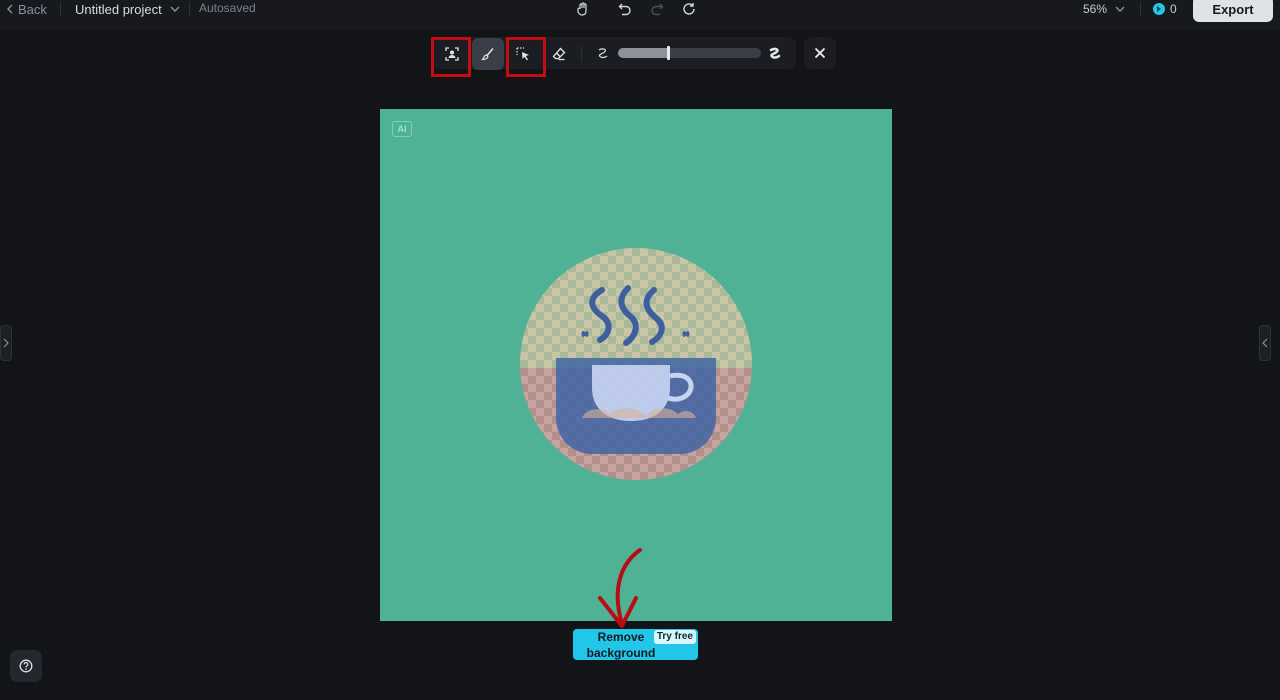  Describe the element at coordinates (636, 369) in the screenshot. I see `coffee-cup-image` at that location.